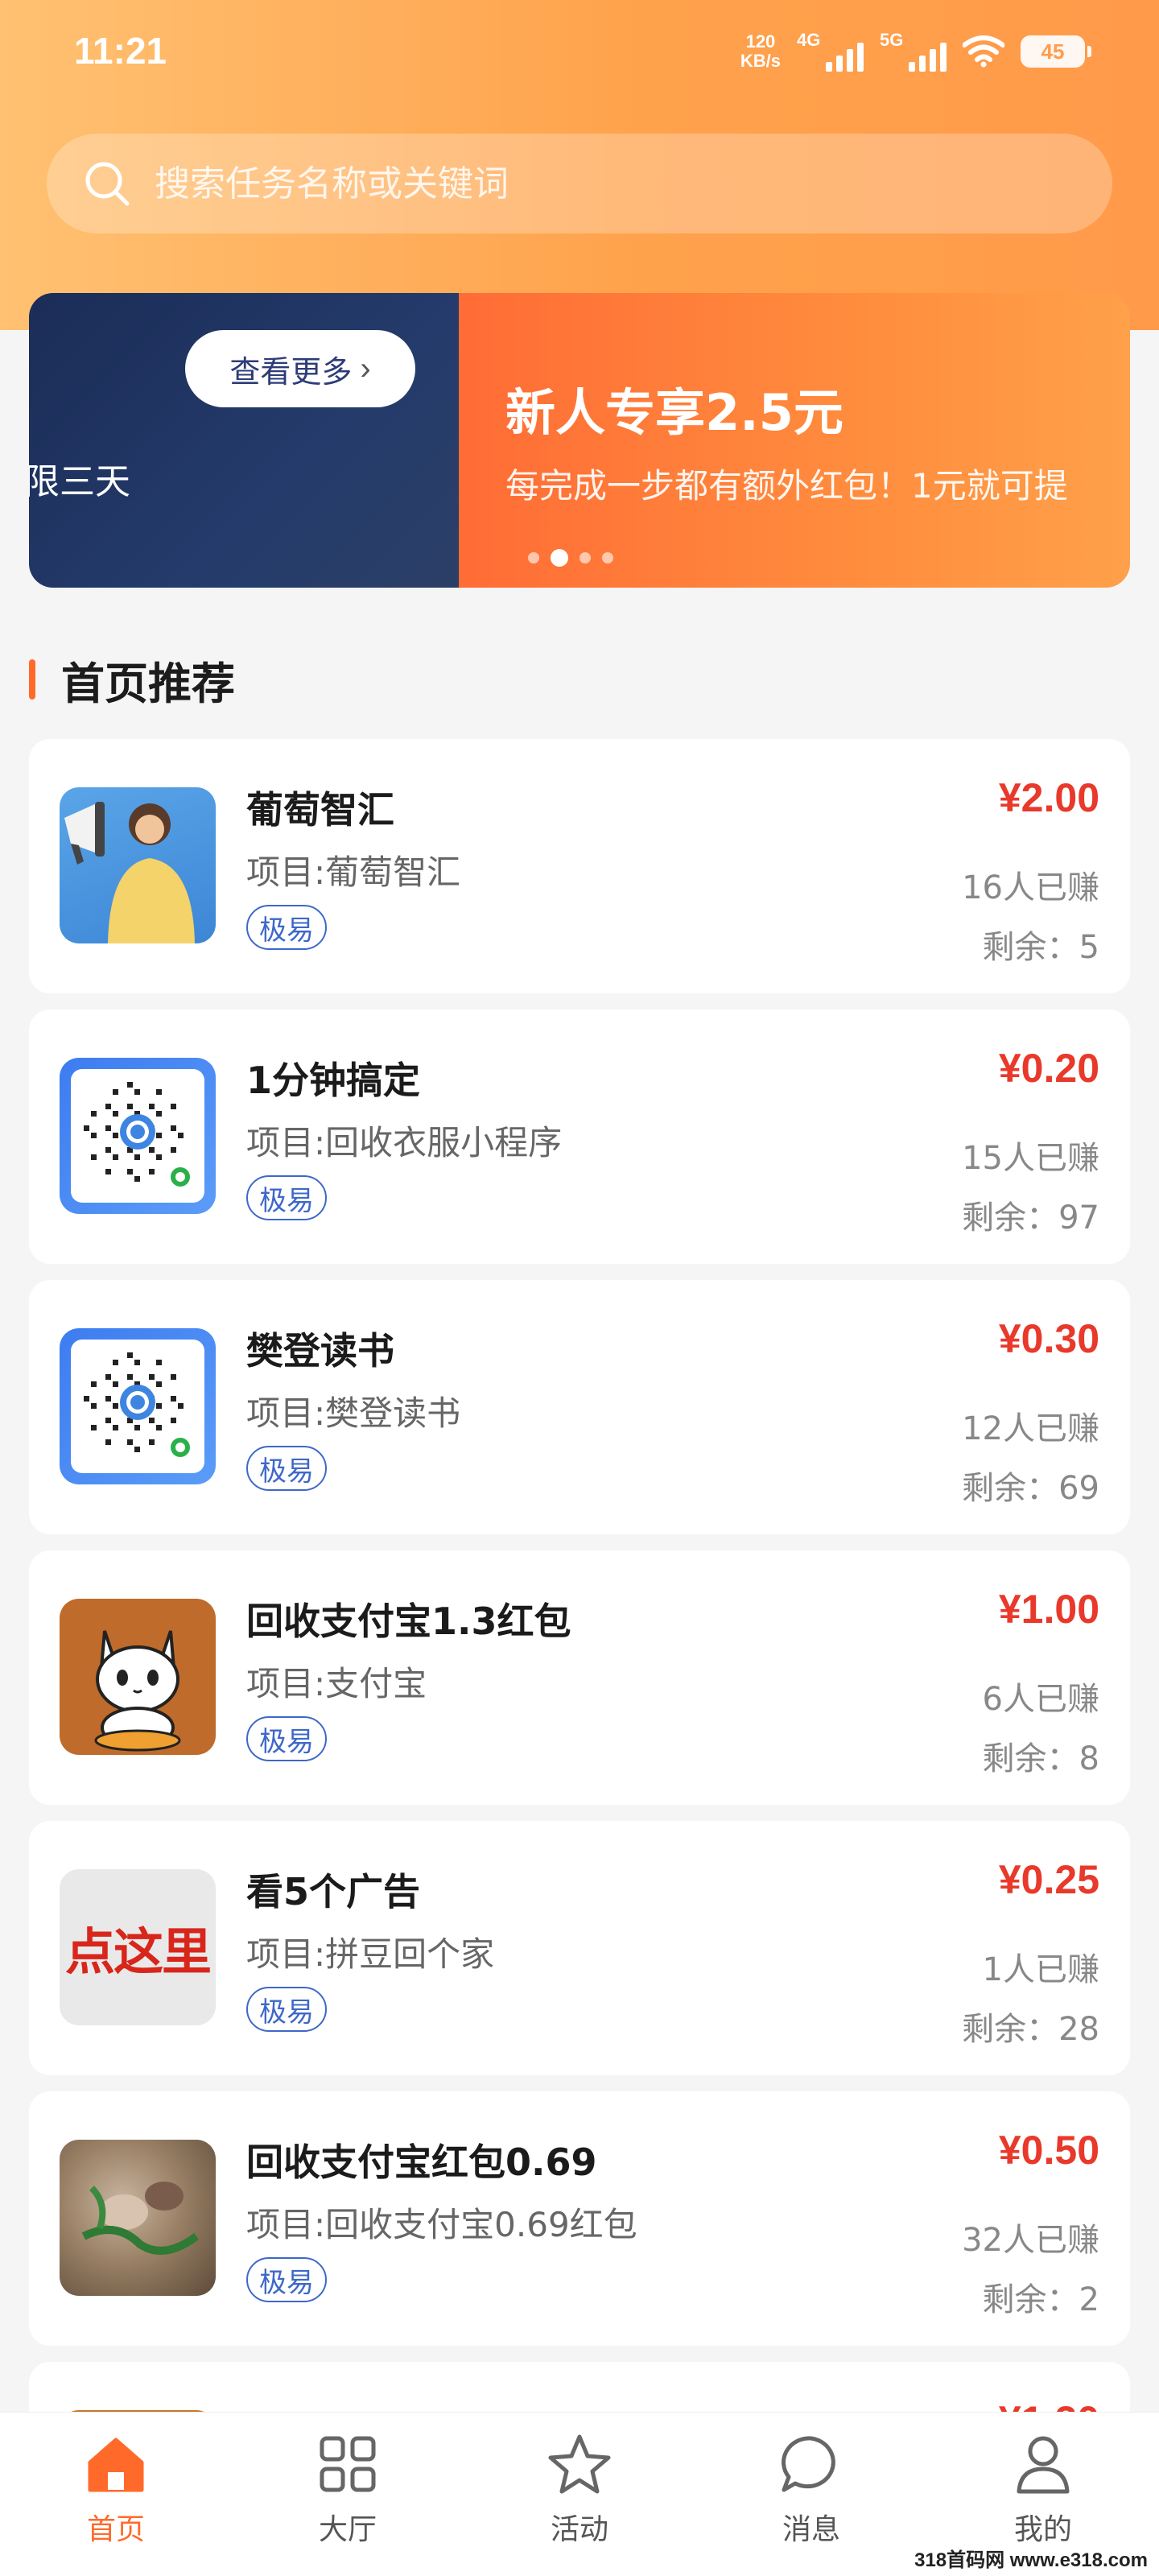 Image resolution: width=1159 pixels, height=2576 pixels. What do you see at coordinates (116, 2494) in the screenshot?
I see `nav-item-home: 首页` at bounding box center [116, 2494].